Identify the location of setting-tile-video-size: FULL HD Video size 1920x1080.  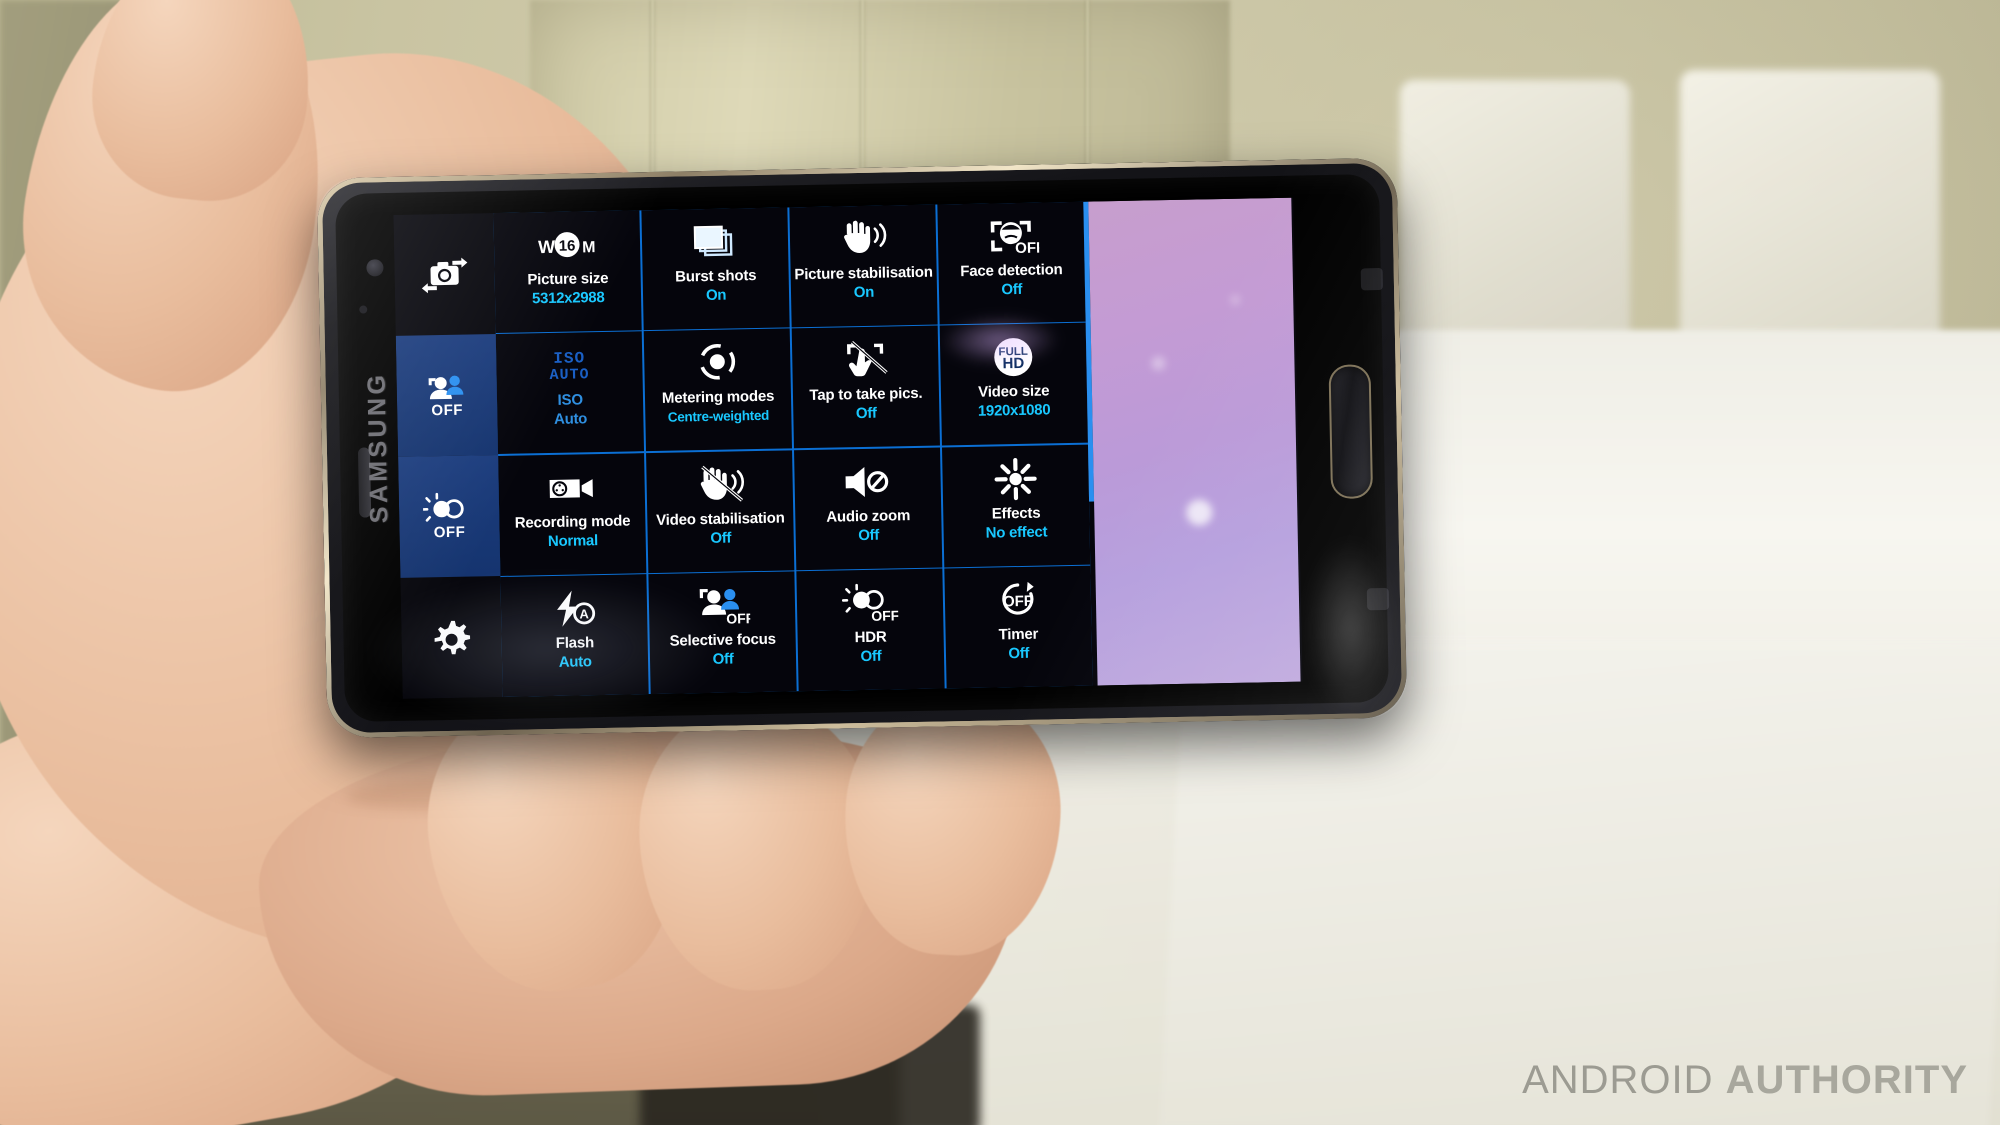
(1013, 384).